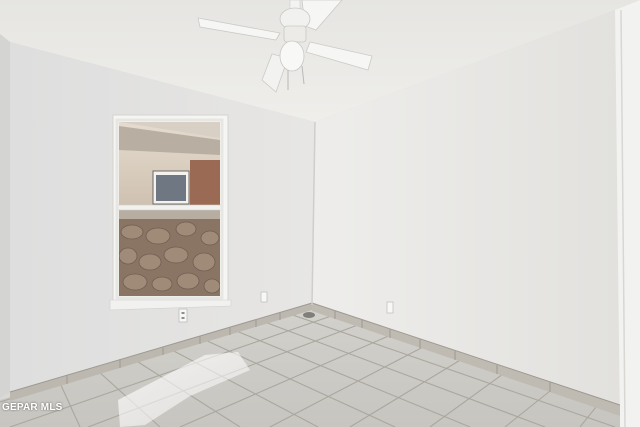  What do you see at coordinates (5, 216) in the screenshot?
I see `left-corner-wall` at bounding box center [5, 216].